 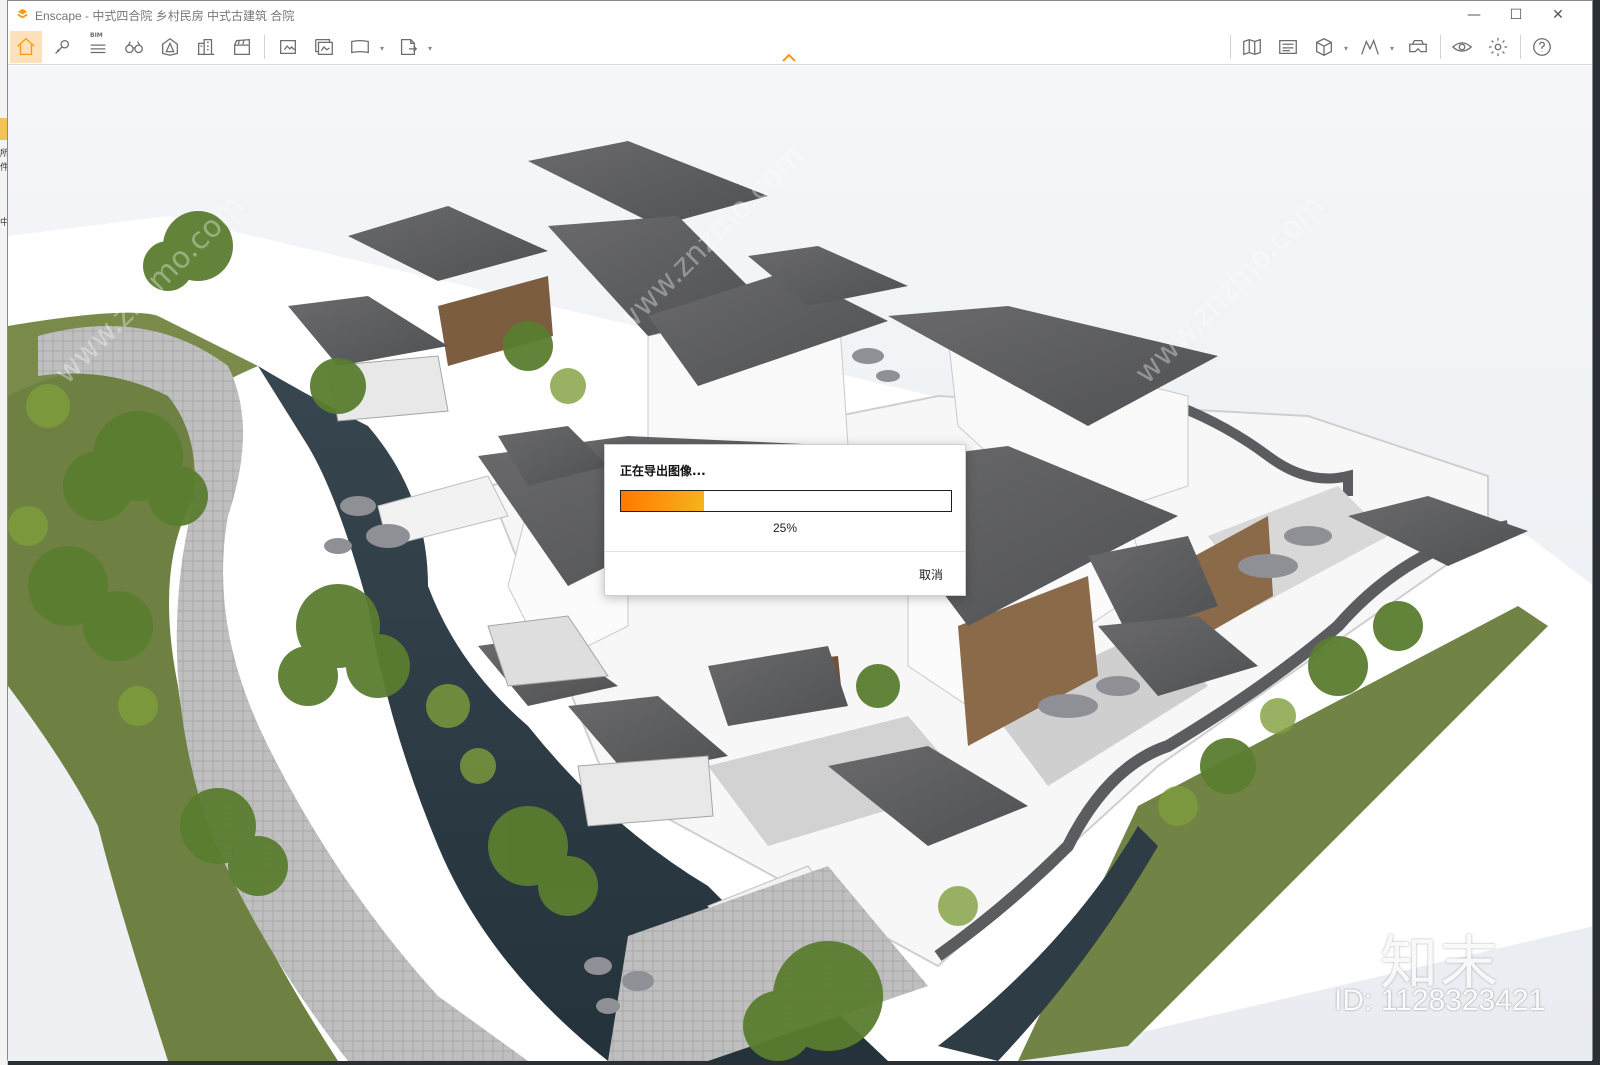 I want to click on close-button: ✕, so click(x=1558, y=15).